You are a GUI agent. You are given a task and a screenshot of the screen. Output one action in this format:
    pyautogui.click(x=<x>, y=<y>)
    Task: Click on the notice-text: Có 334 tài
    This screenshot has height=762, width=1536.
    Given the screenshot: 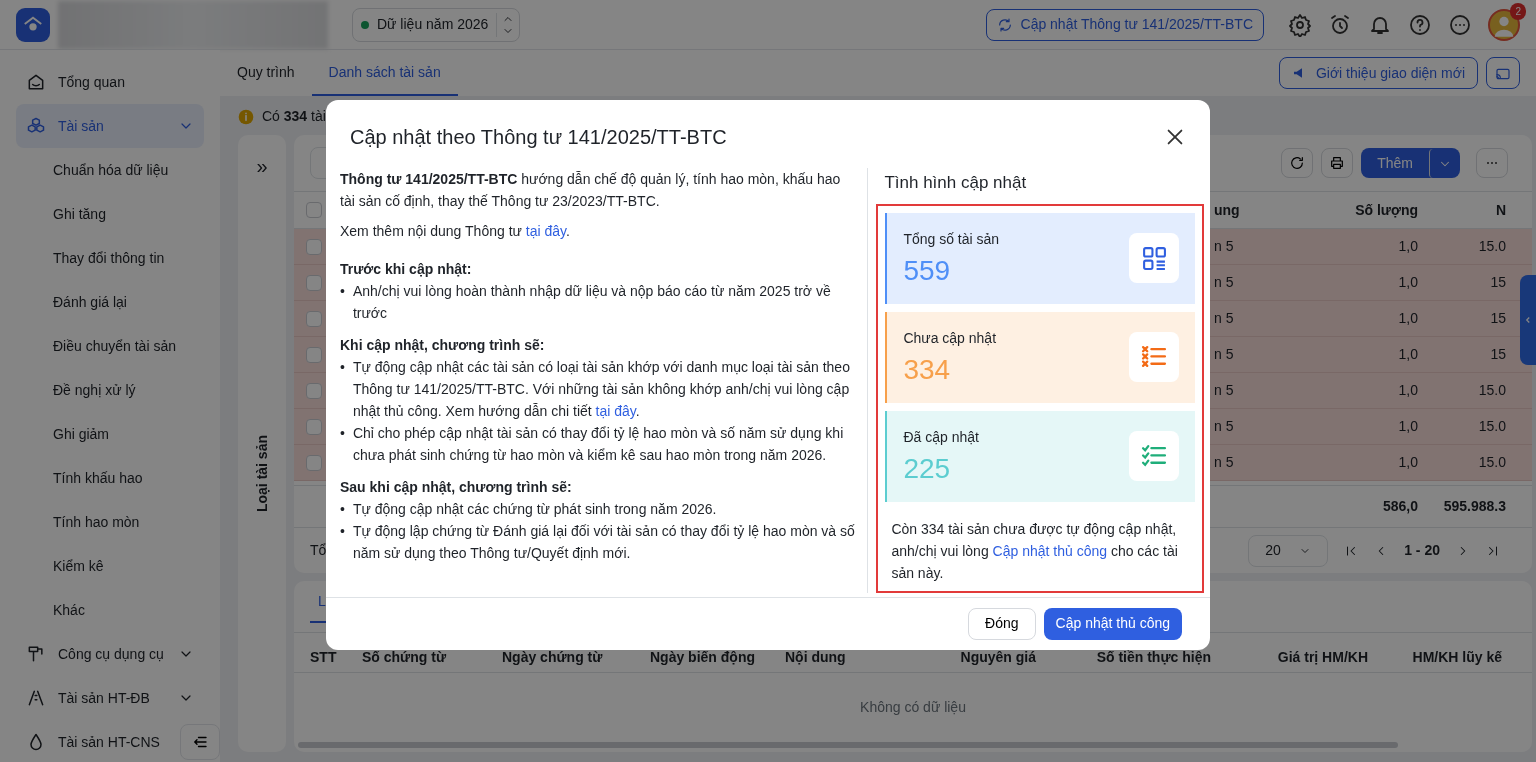 What is the action you would take?
    pyautogui.click(x=294, y=116)
    